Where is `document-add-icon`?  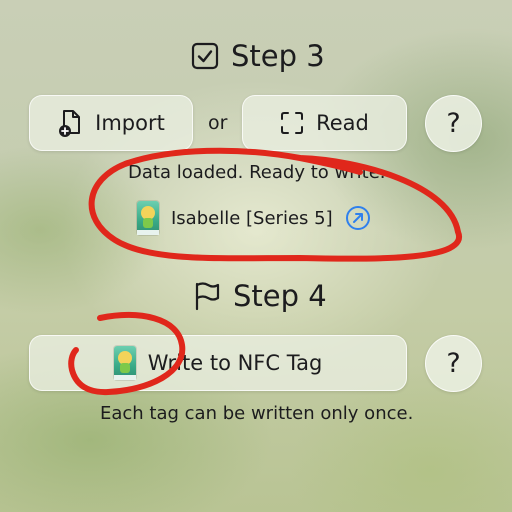
document-add-icon is located at coordinates (70, 123).